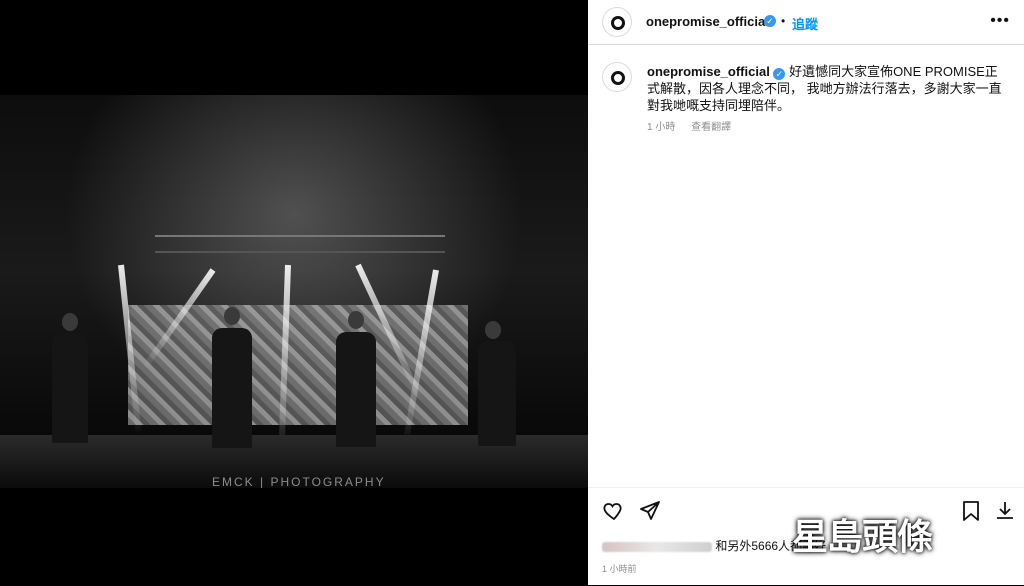  I want to click on more-options-icon: •••, so click(1000, 21).